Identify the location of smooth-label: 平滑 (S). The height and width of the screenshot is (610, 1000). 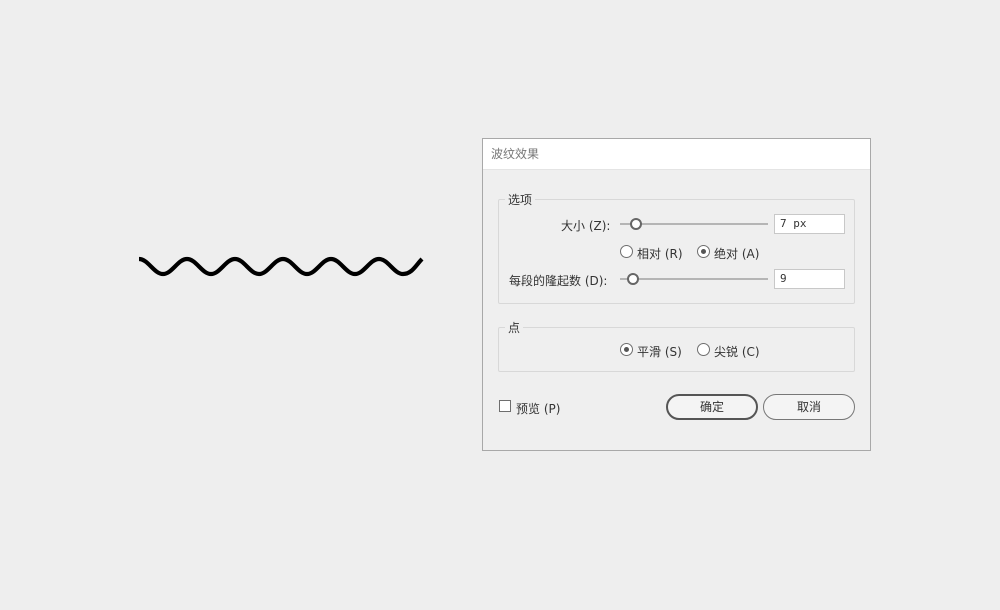
(659, 351).